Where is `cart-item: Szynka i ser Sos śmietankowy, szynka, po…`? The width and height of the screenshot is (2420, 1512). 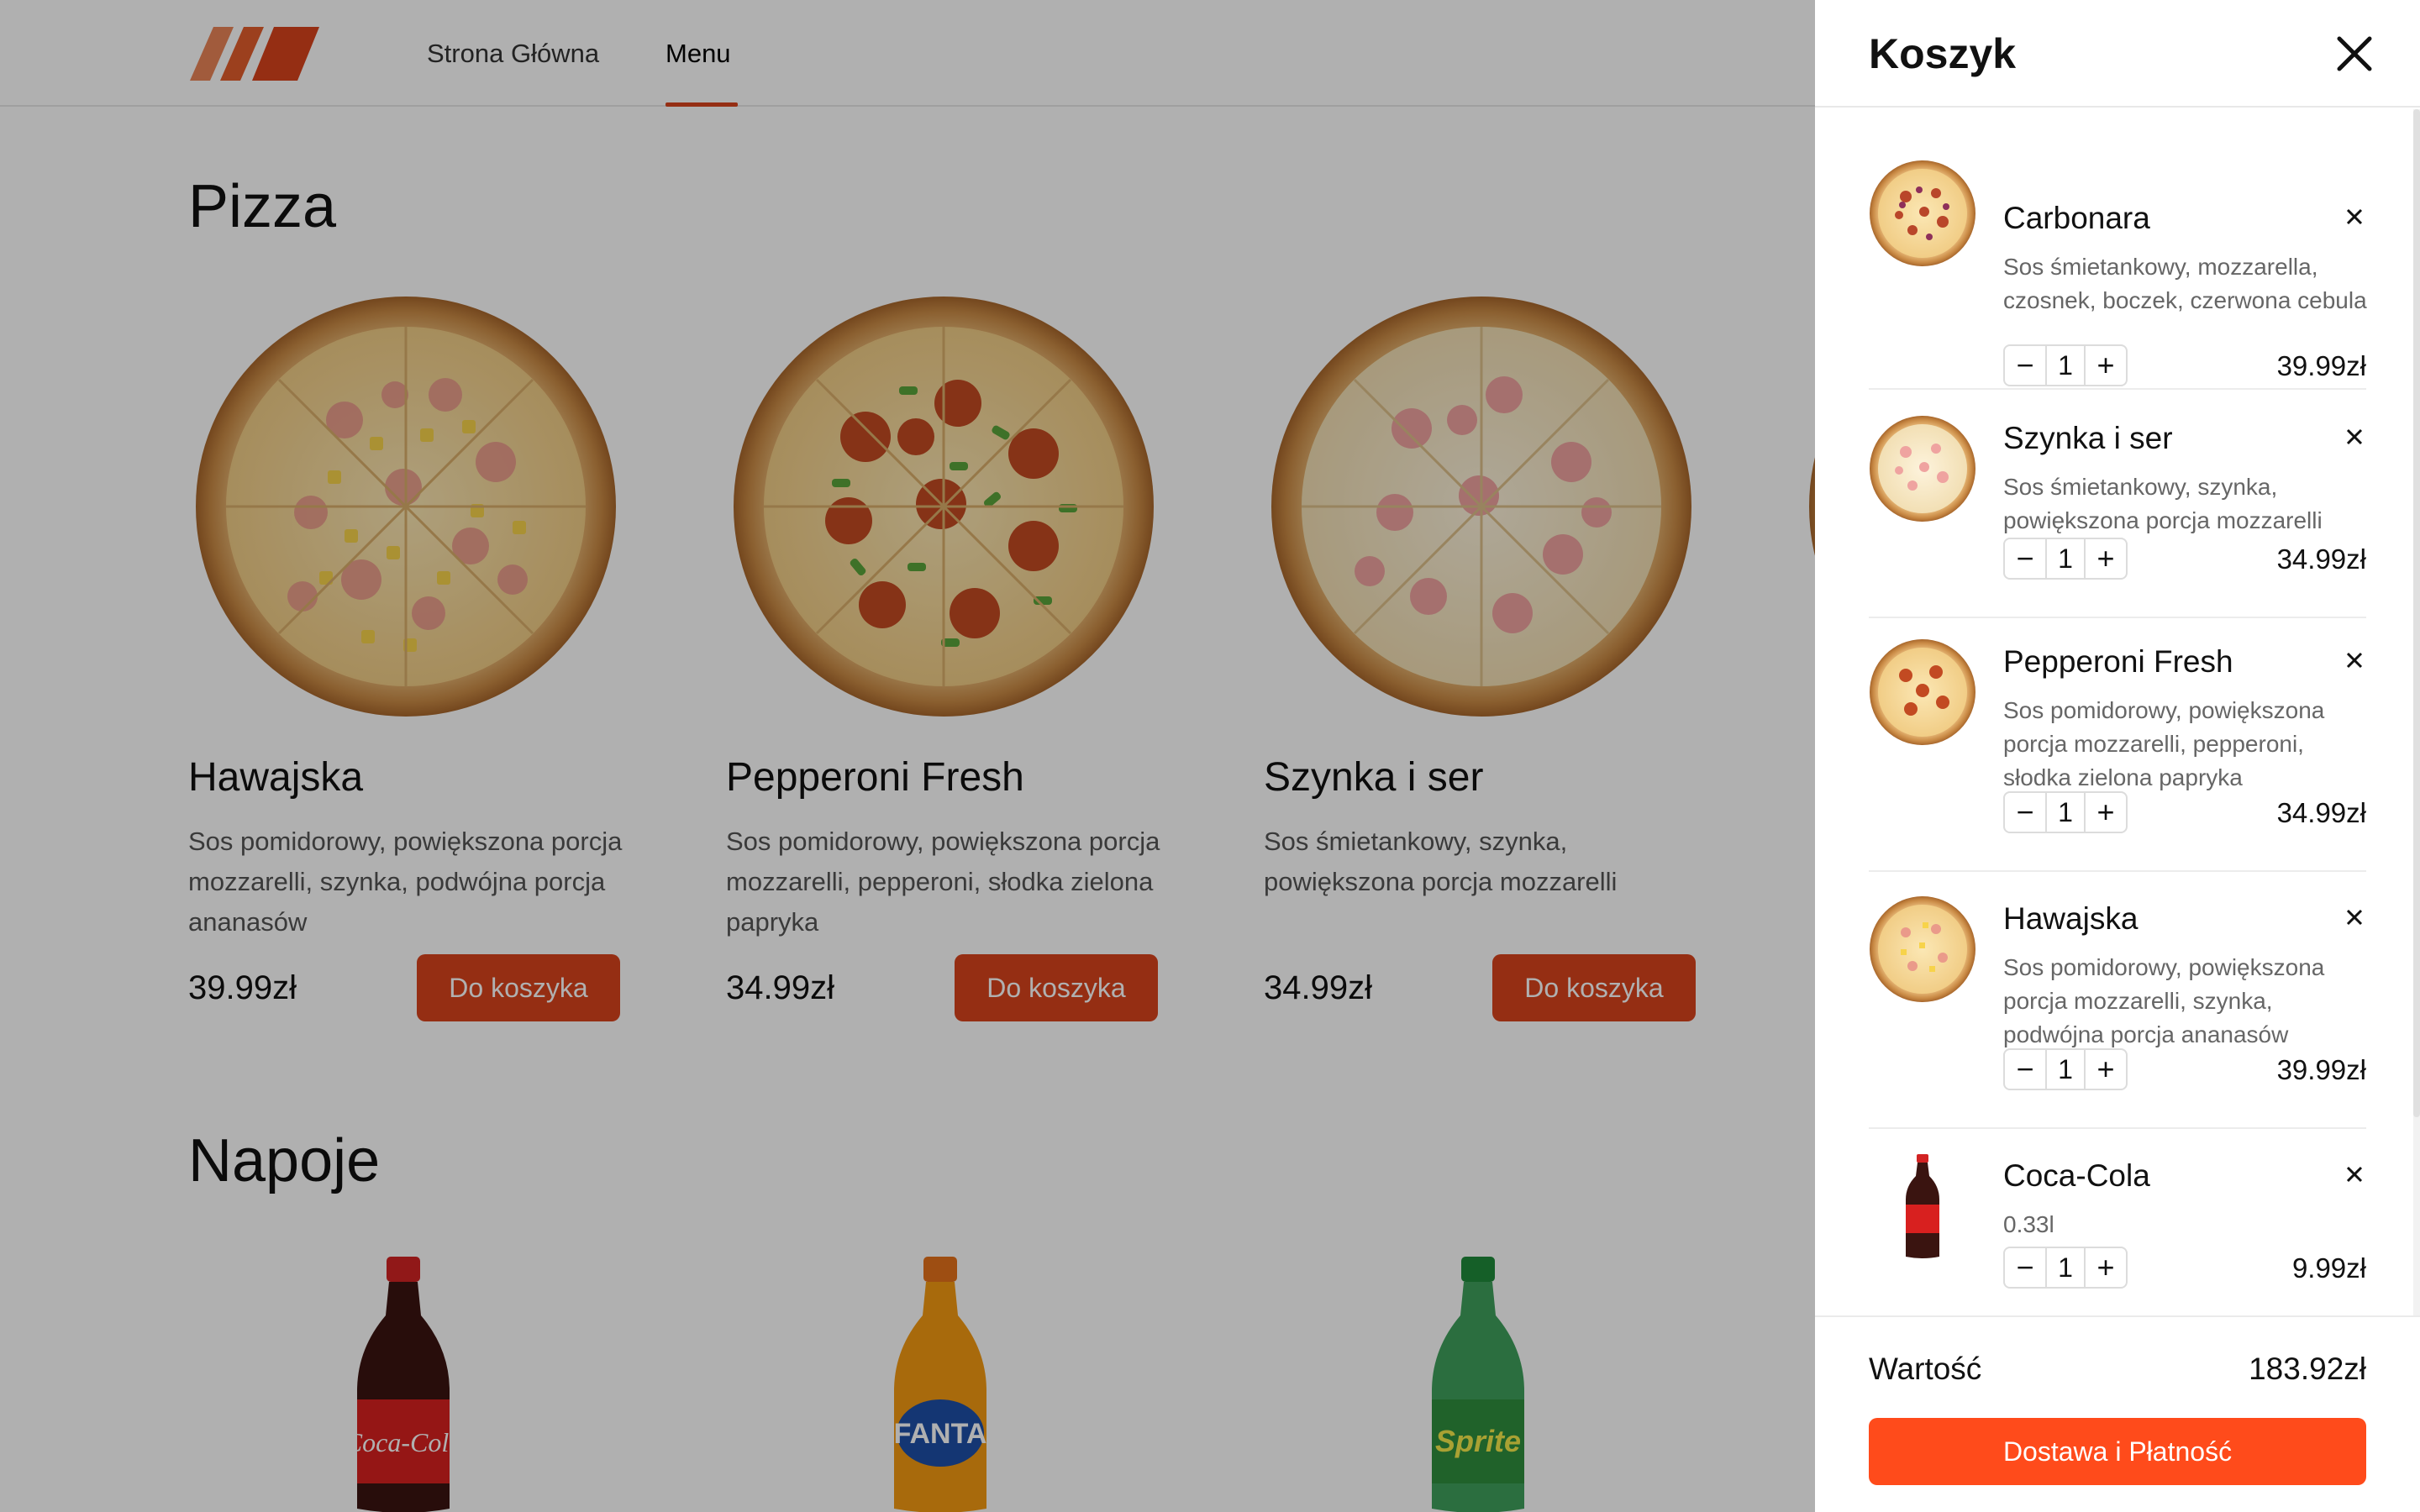
cart-item: Szynka i ser Sos śmietankowy, szynka, po… is located at coordinates (2117, 516).